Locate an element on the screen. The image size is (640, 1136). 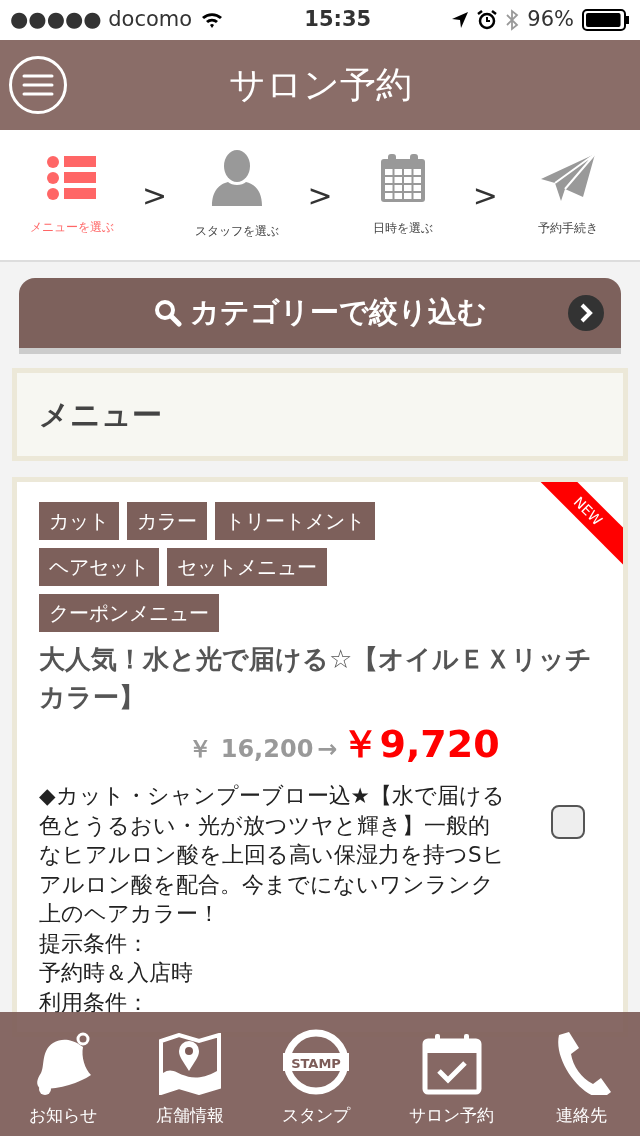
list-icon is located at coordinates (71, 178).